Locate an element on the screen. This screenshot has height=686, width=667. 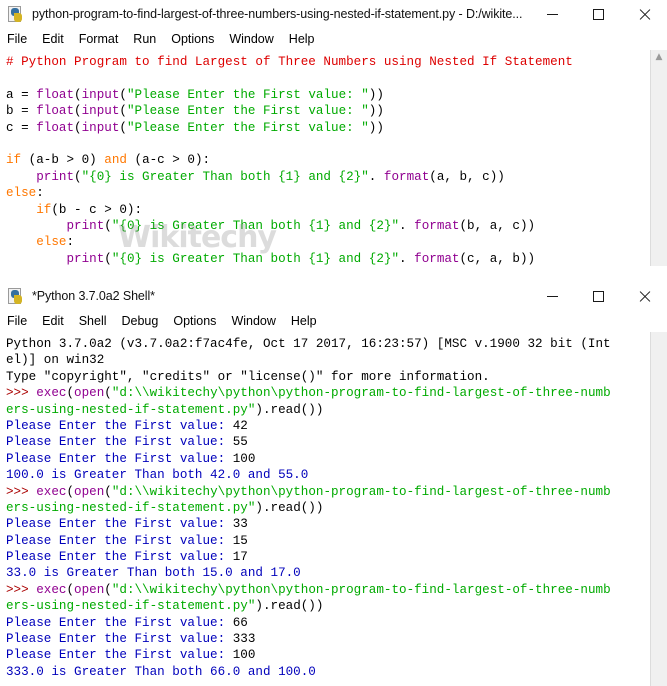
python-idle-icon is located at coordinates (16, 296).